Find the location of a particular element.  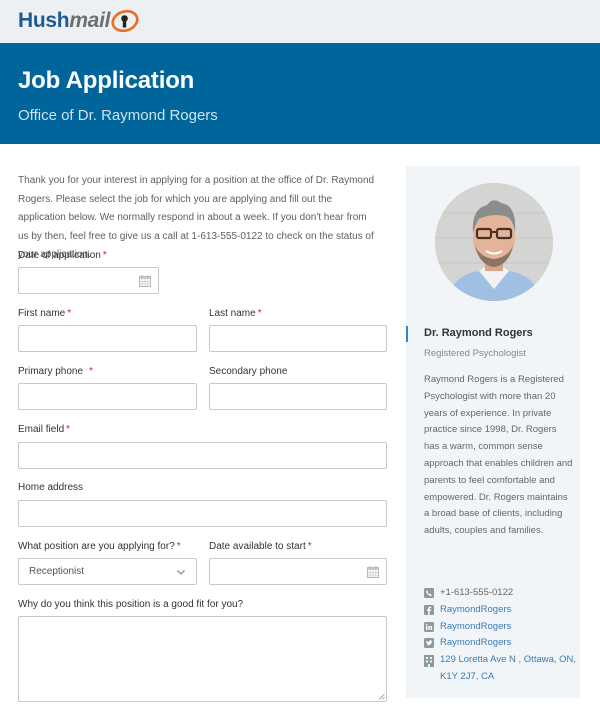

profile-name: Dr. Raymond Rogers is located at coordinates (478, 333).